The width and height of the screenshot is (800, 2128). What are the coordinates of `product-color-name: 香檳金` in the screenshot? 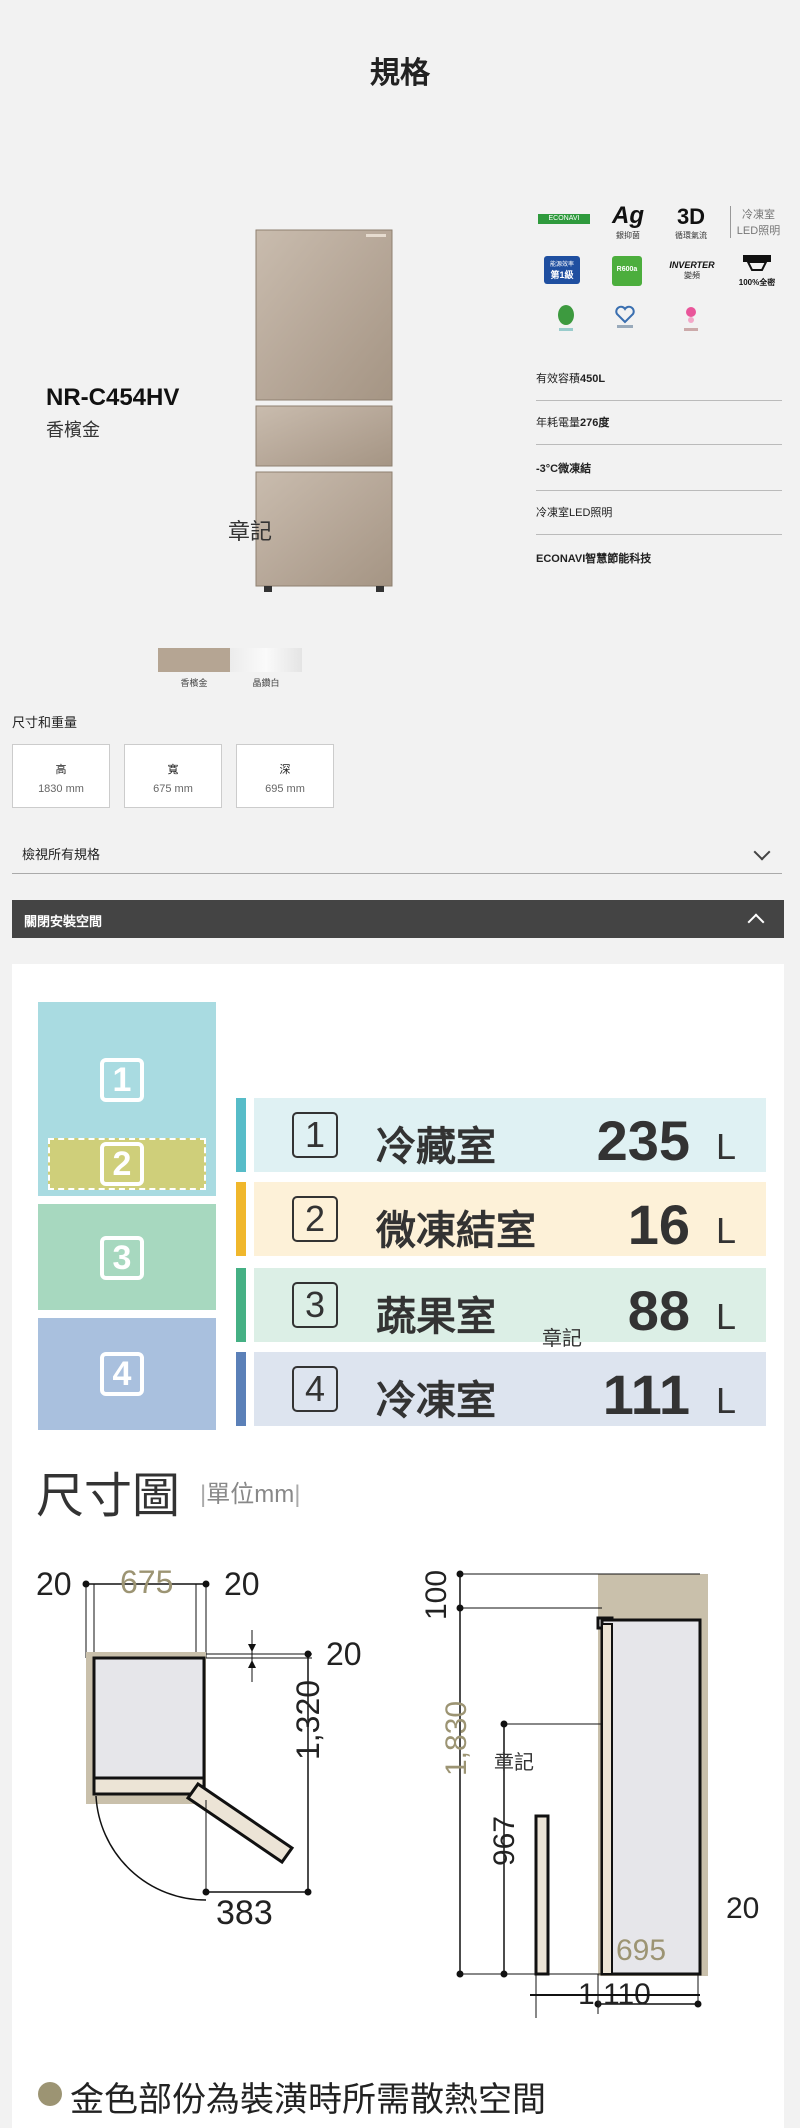 It's located at (73, 430).